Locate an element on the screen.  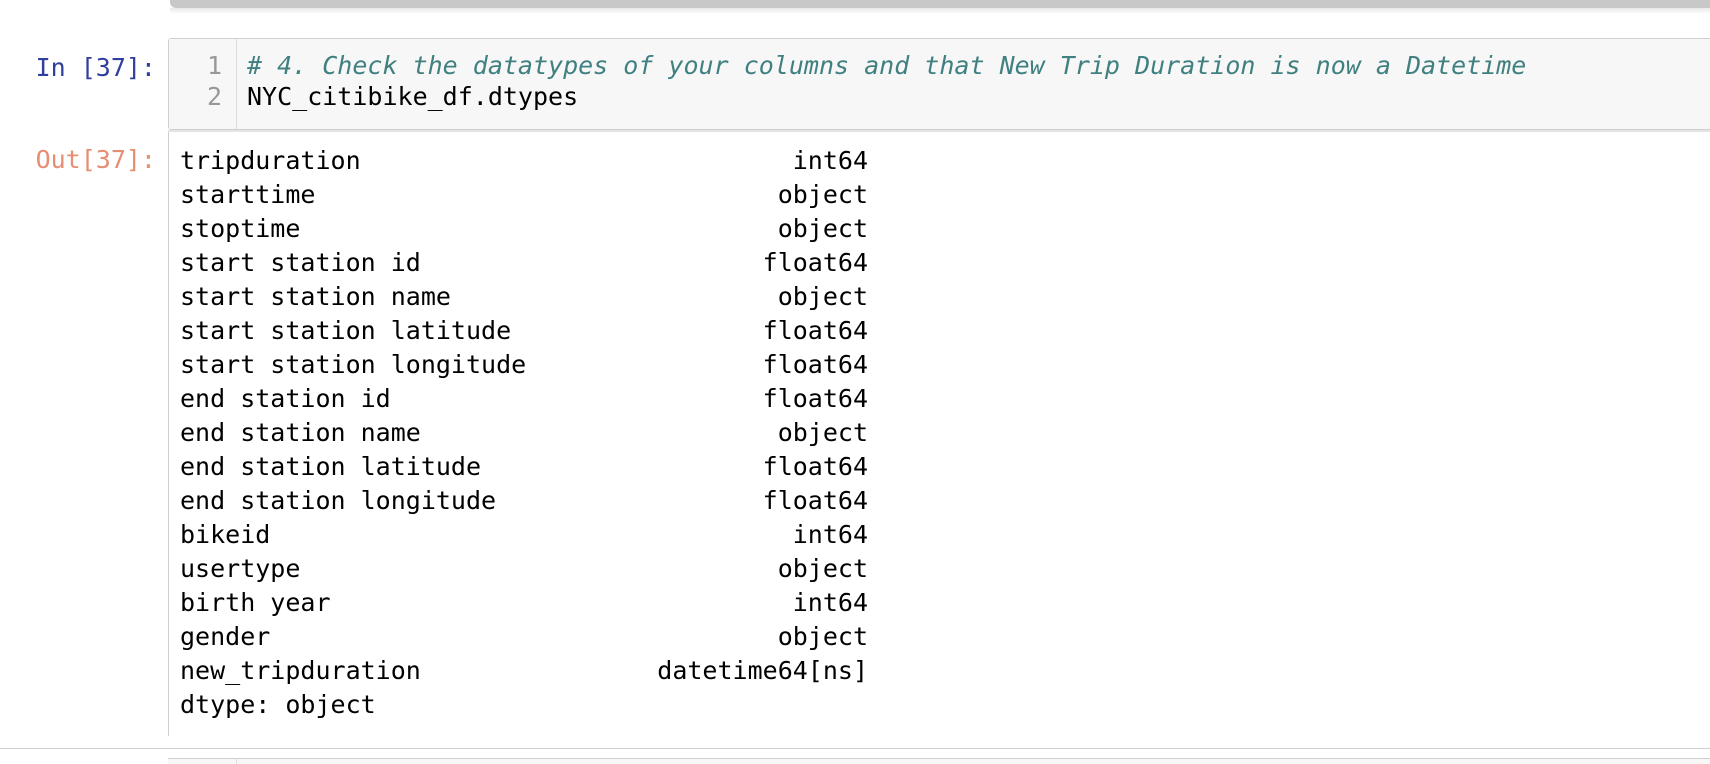
dtype-row: tripduration int64 is located at coordinates (524, 161).